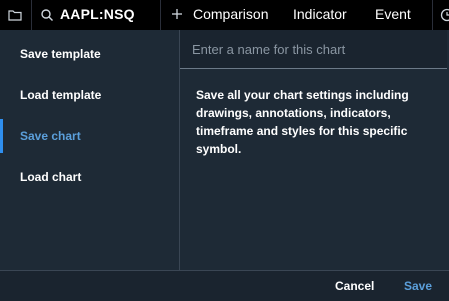 This screenshot has width=449, height=301. I want to click on menu-item-load-chart: Load chart, so click(89, 177).